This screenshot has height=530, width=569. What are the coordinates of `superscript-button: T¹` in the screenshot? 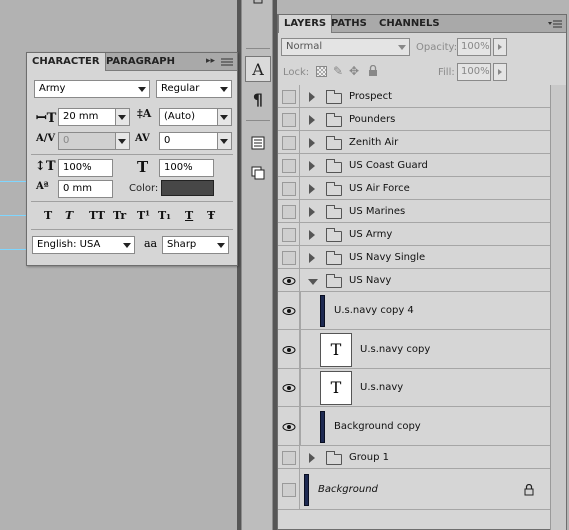 It's located at (143, 215).